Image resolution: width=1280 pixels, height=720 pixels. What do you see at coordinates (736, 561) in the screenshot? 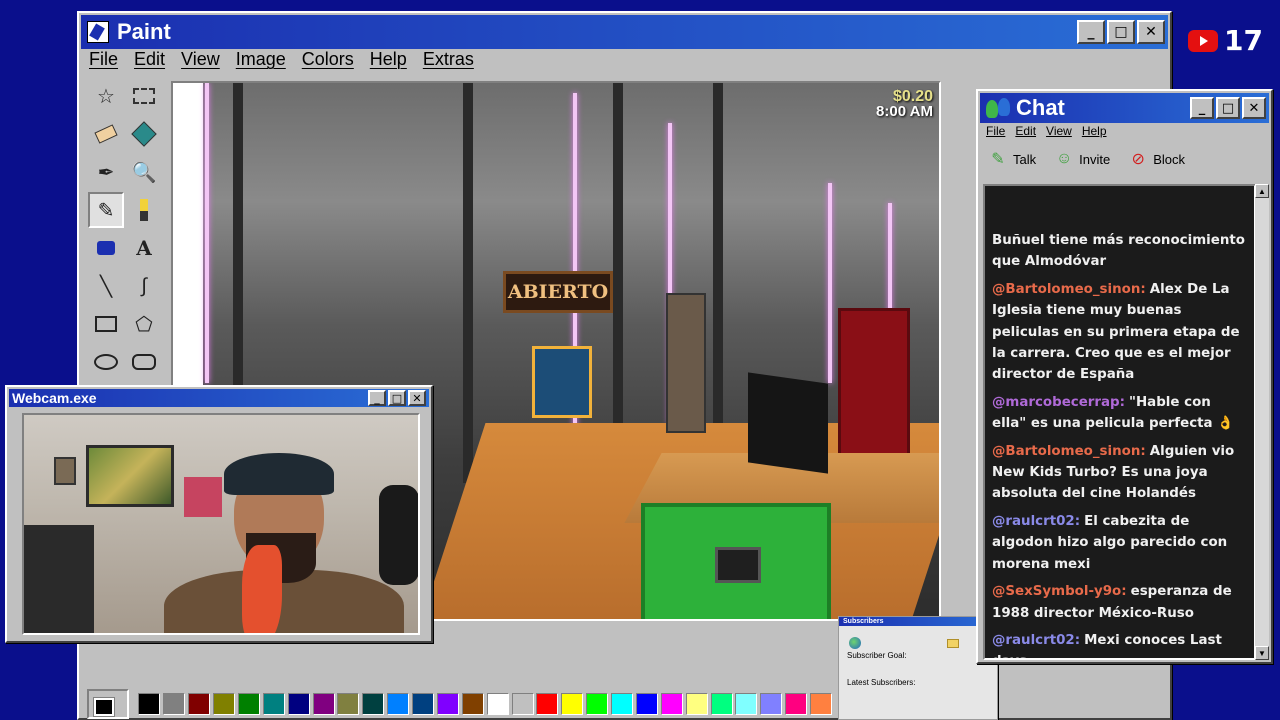
I see `cash-drawer` at bounding box center [736, 561].